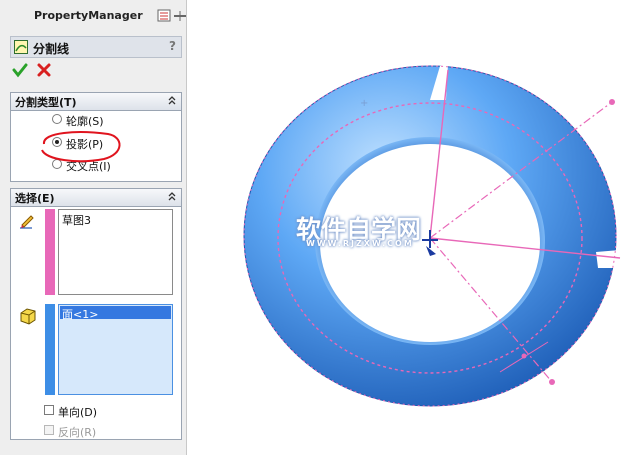  I want to click on split-type-group-header: 分割类型(T), so click(96, 102).